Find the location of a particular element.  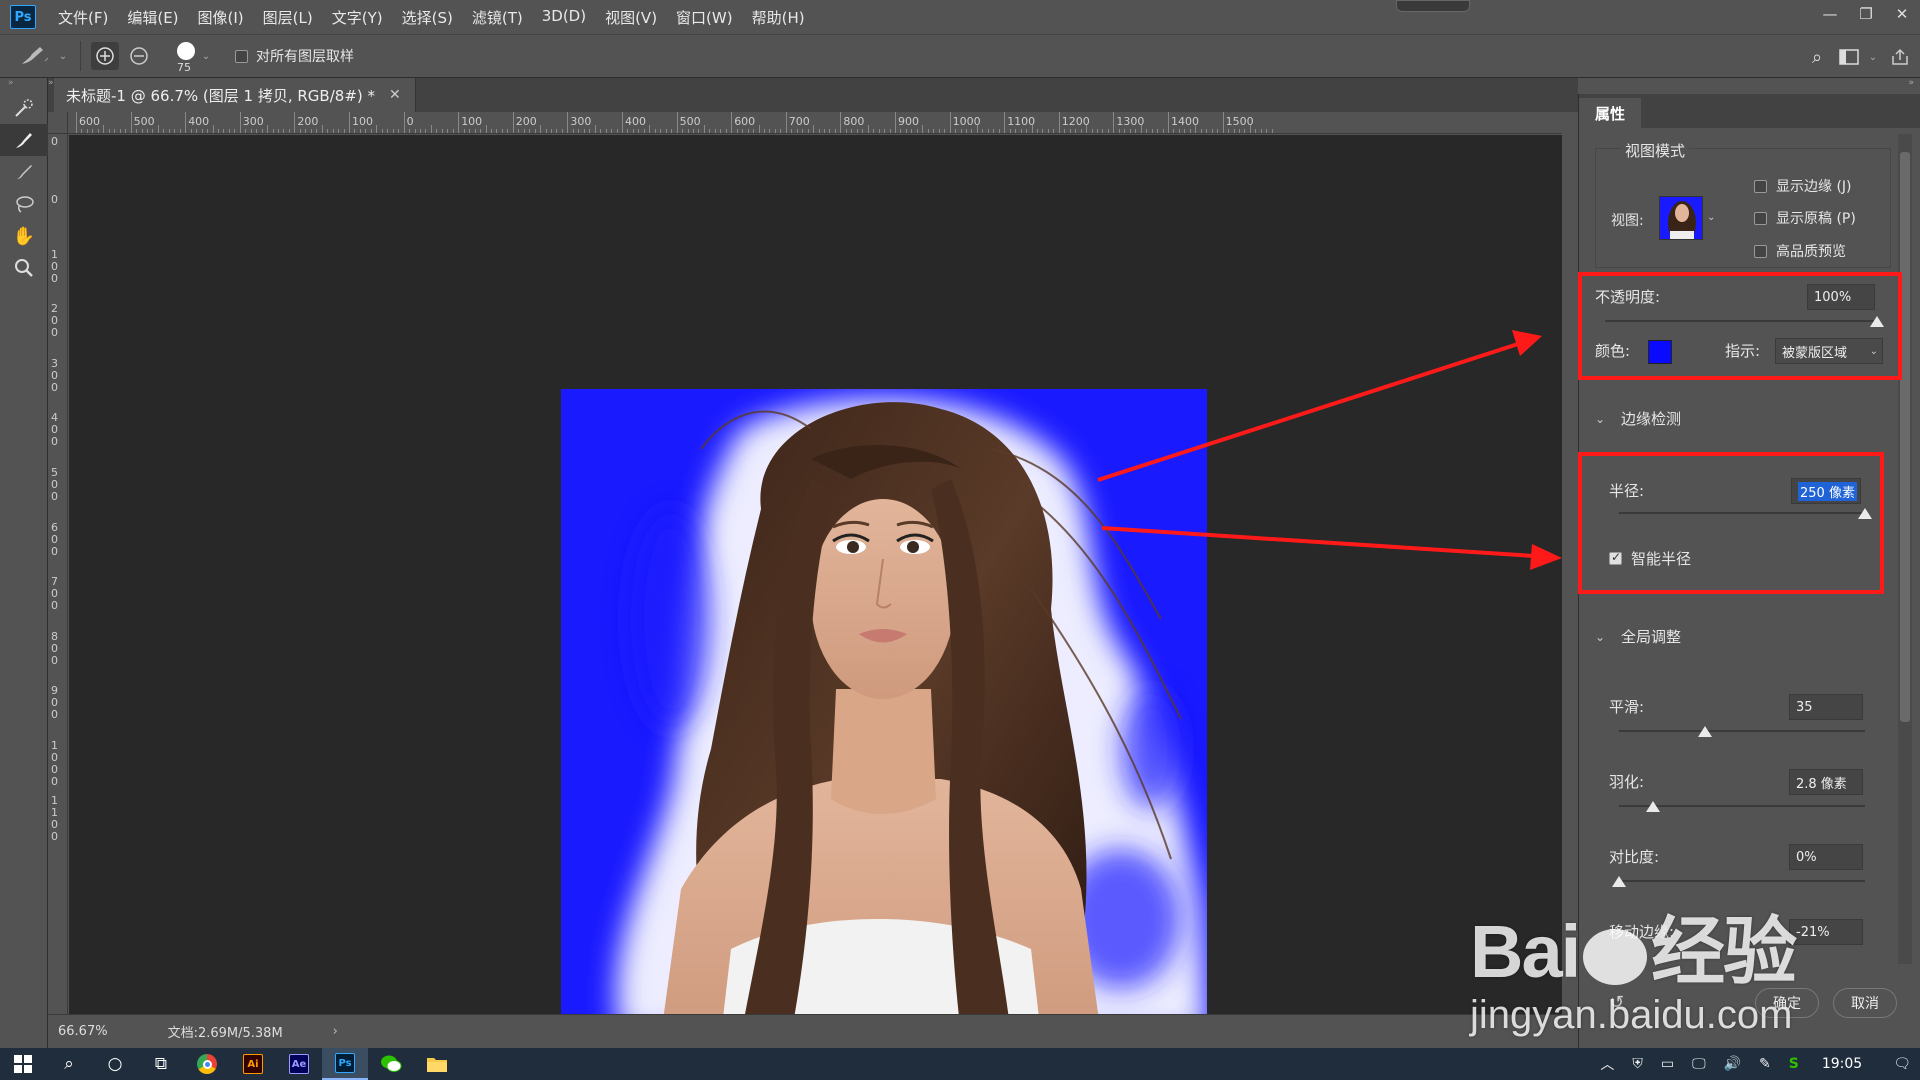

watermark-logo: Bai 经验 is located at coordinates (1633, 951).